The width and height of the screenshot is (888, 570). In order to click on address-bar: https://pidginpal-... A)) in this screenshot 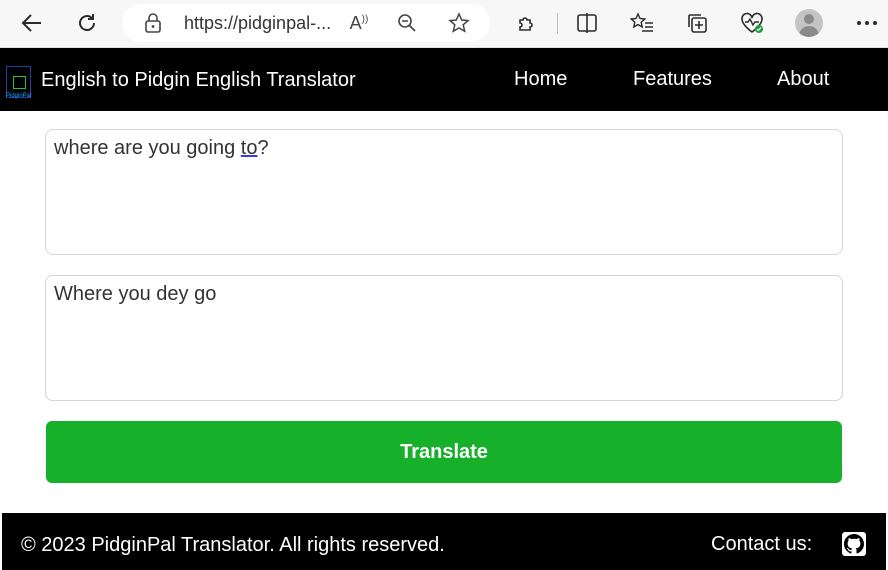, I will do `click(306, 23)`.